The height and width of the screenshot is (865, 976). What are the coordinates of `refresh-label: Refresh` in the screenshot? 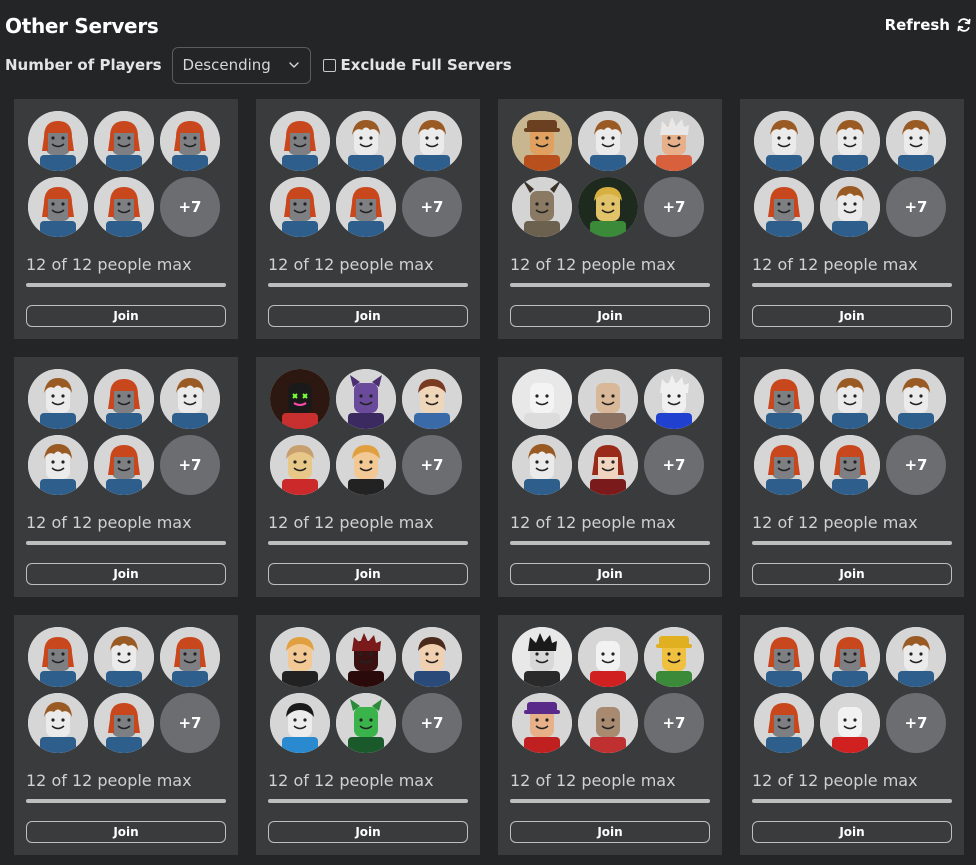 It's located at (917, 25).